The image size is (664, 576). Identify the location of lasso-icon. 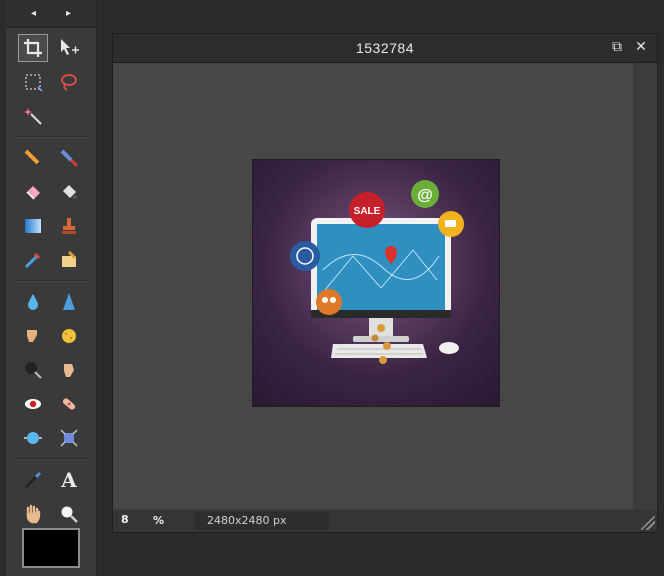
(69, 82).